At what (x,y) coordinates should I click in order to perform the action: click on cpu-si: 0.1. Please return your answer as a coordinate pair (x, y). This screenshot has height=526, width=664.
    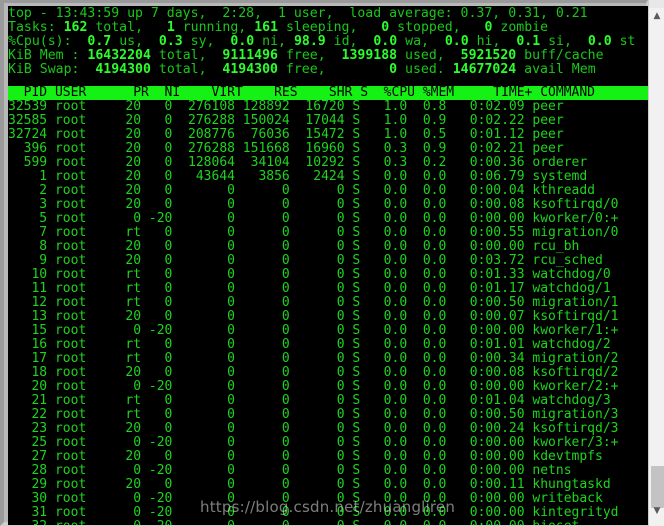
    Looking at the image, I should click on (528, 41).